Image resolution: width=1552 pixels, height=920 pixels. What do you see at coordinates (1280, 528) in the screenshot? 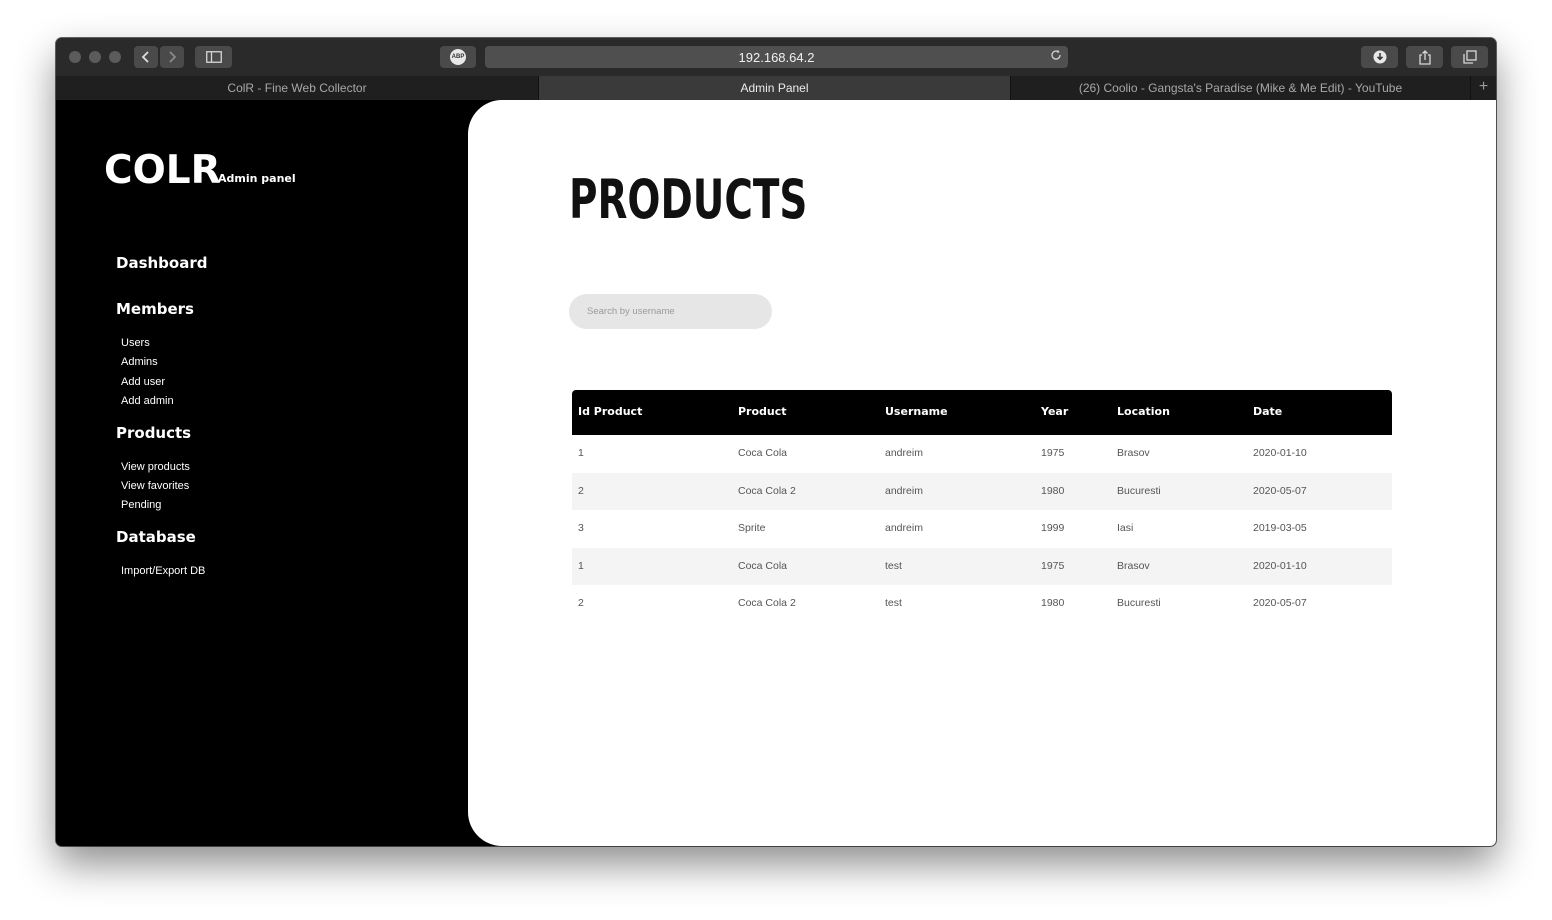
I see `cell-date: 2019-03-05` at bounding box center [1280, 528].